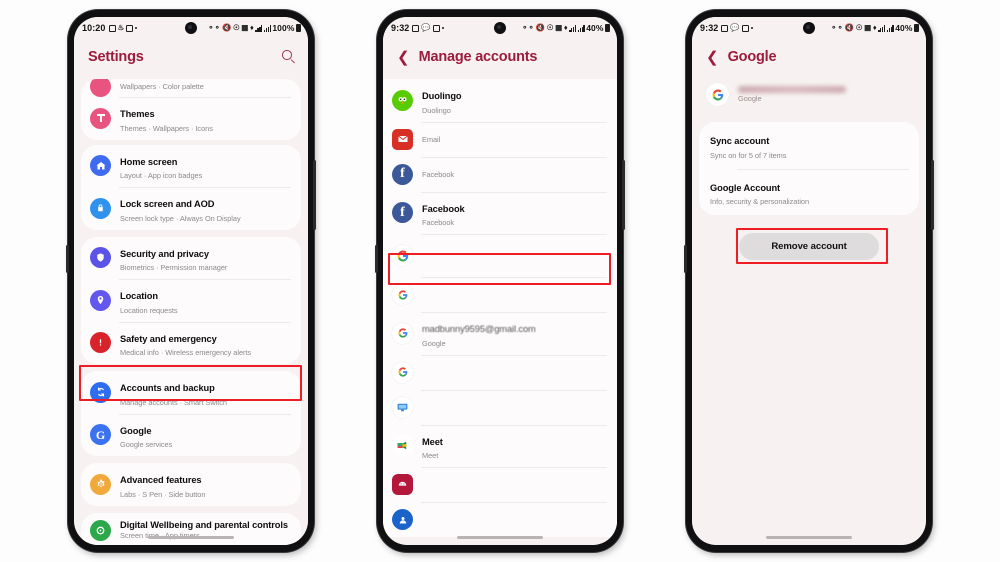 This screenshot has width=1000, height=562. What do you see at coordinates (500, 139) in the screenshot?
I see `list-item: Email` at bounding box center [500, 139].